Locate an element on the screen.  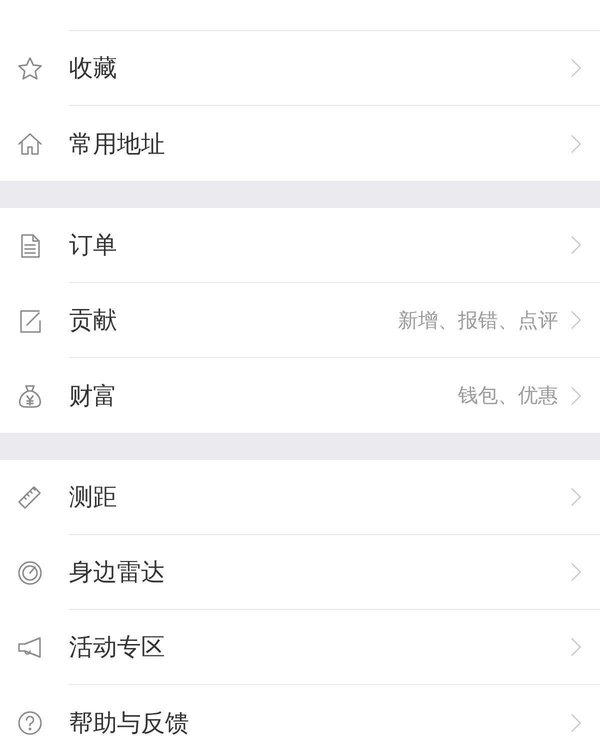
menu-detail: 钱包、优惠 is located at coordinates (508, 395).